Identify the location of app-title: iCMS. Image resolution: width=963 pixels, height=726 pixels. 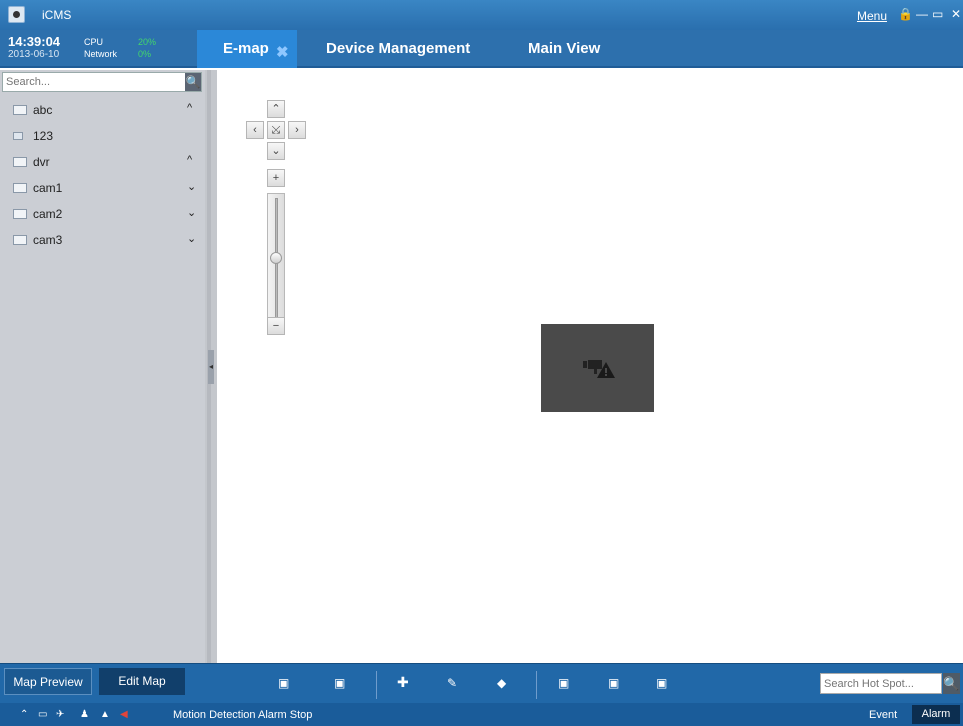
(57, 15).